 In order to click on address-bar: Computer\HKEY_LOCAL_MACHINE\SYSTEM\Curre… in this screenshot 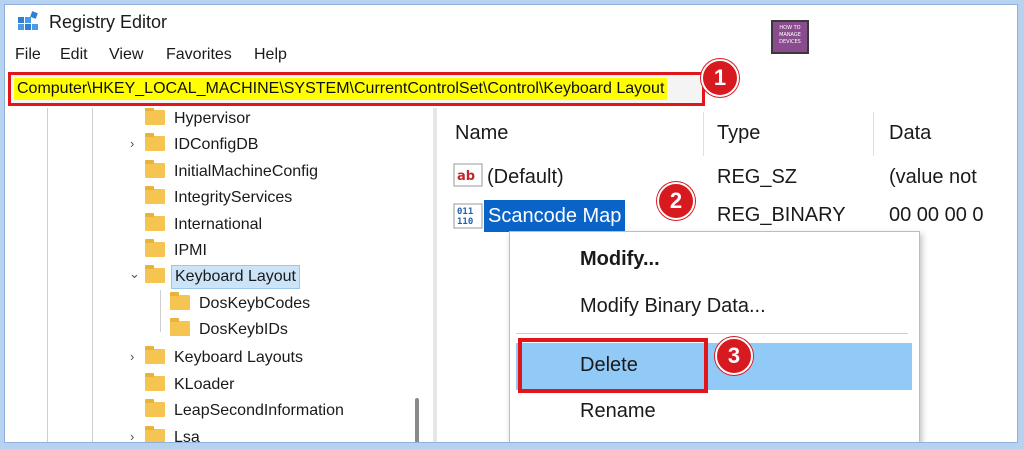, I will do `click(356, 89)`.